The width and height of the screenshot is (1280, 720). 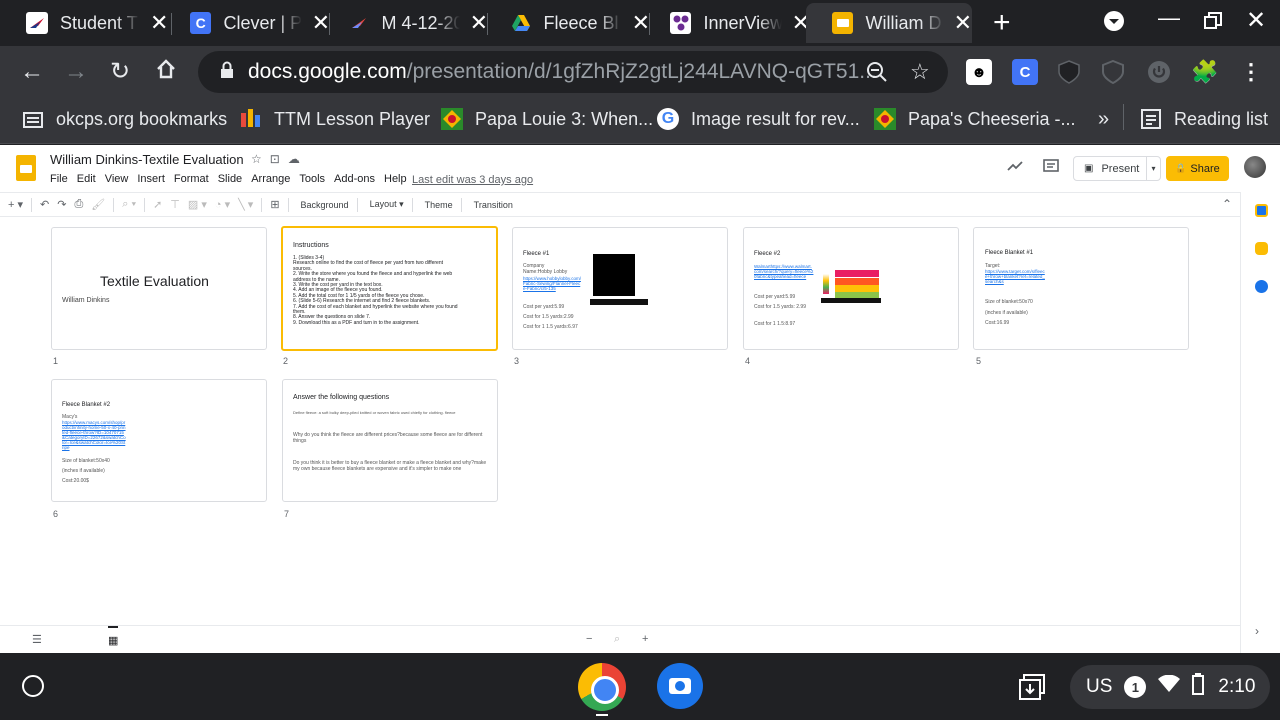 What do you see at coordinates (274, 204) in the screenshot?
I see `comment-add-icon: ⊞` at bounding box center [274, 204].